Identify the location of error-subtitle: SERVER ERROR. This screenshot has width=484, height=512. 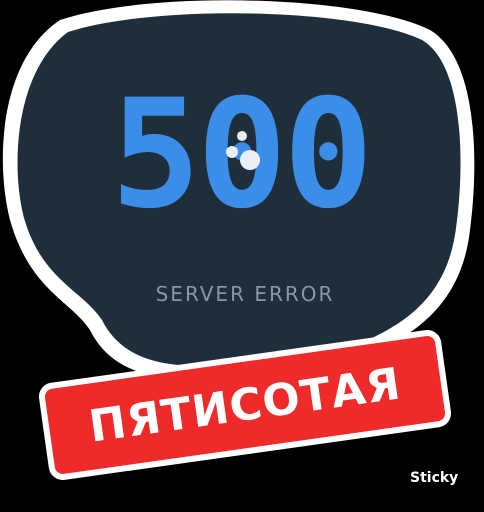
(245, 294).